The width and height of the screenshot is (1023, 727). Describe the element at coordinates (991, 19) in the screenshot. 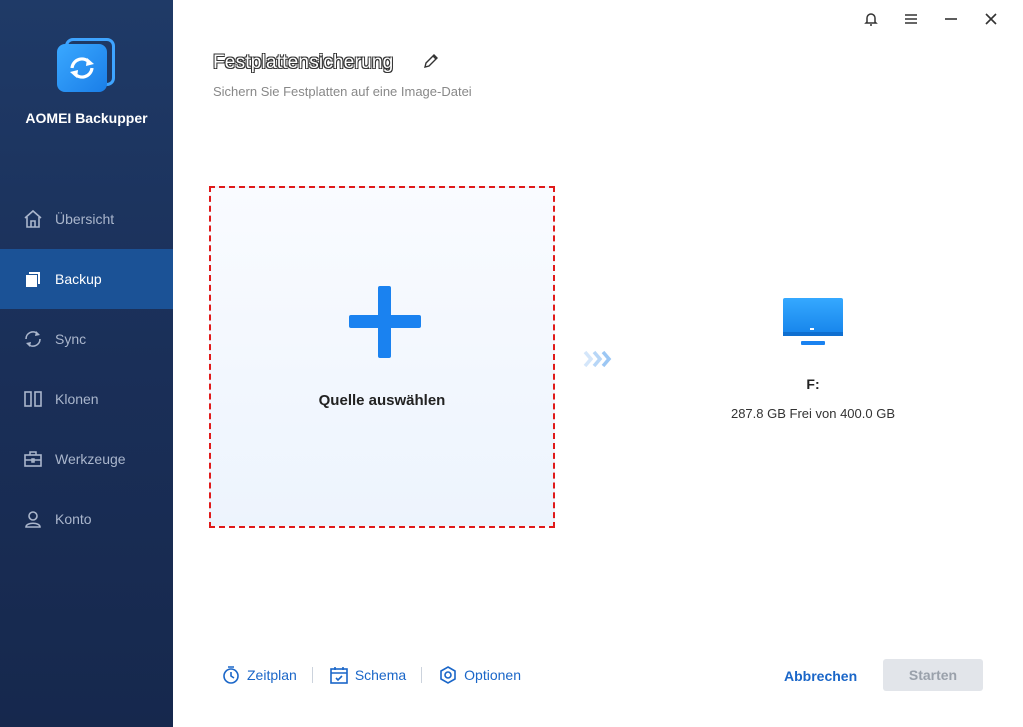

I see `close-icon` at that location.